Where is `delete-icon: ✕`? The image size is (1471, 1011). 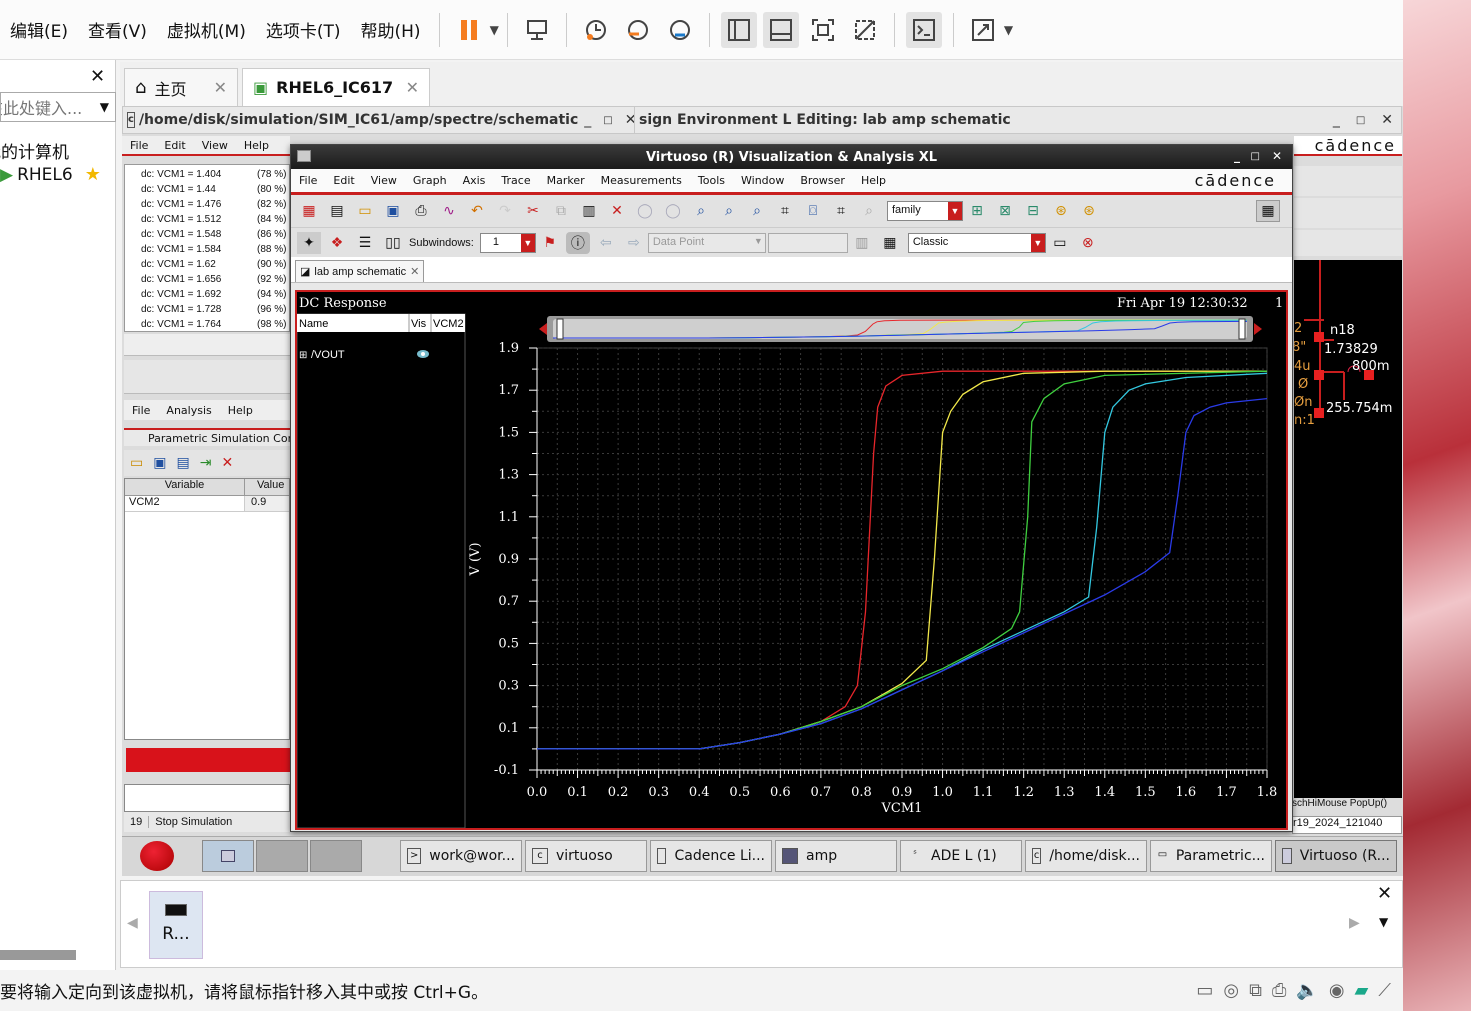
delete-icon: ✕ is located at coordinates (617, 211).